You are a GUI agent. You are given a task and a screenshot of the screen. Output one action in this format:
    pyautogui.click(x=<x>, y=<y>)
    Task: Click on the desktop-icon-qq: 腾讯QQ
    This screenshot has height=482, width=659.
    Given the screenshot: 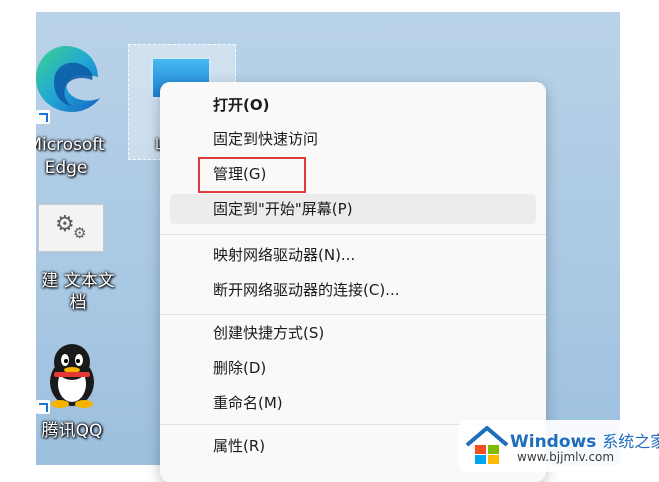 What is the action you would take?
    pyautogui.click(x=79, y=397)
    